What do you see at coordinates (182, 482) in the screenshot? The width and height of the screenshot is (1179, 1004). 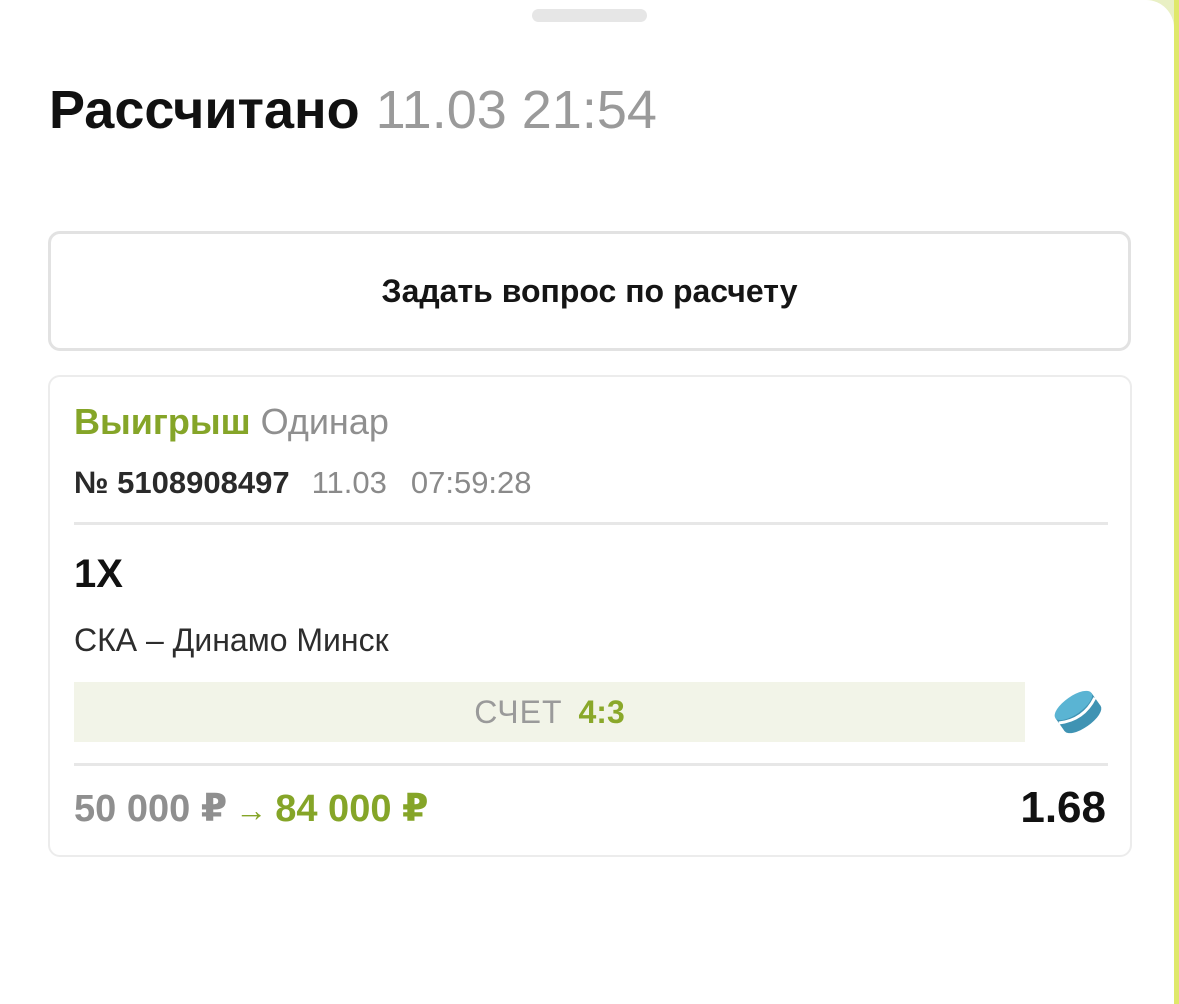 I see `bet-number: № 5108908497` at bounding box center [182, 482].